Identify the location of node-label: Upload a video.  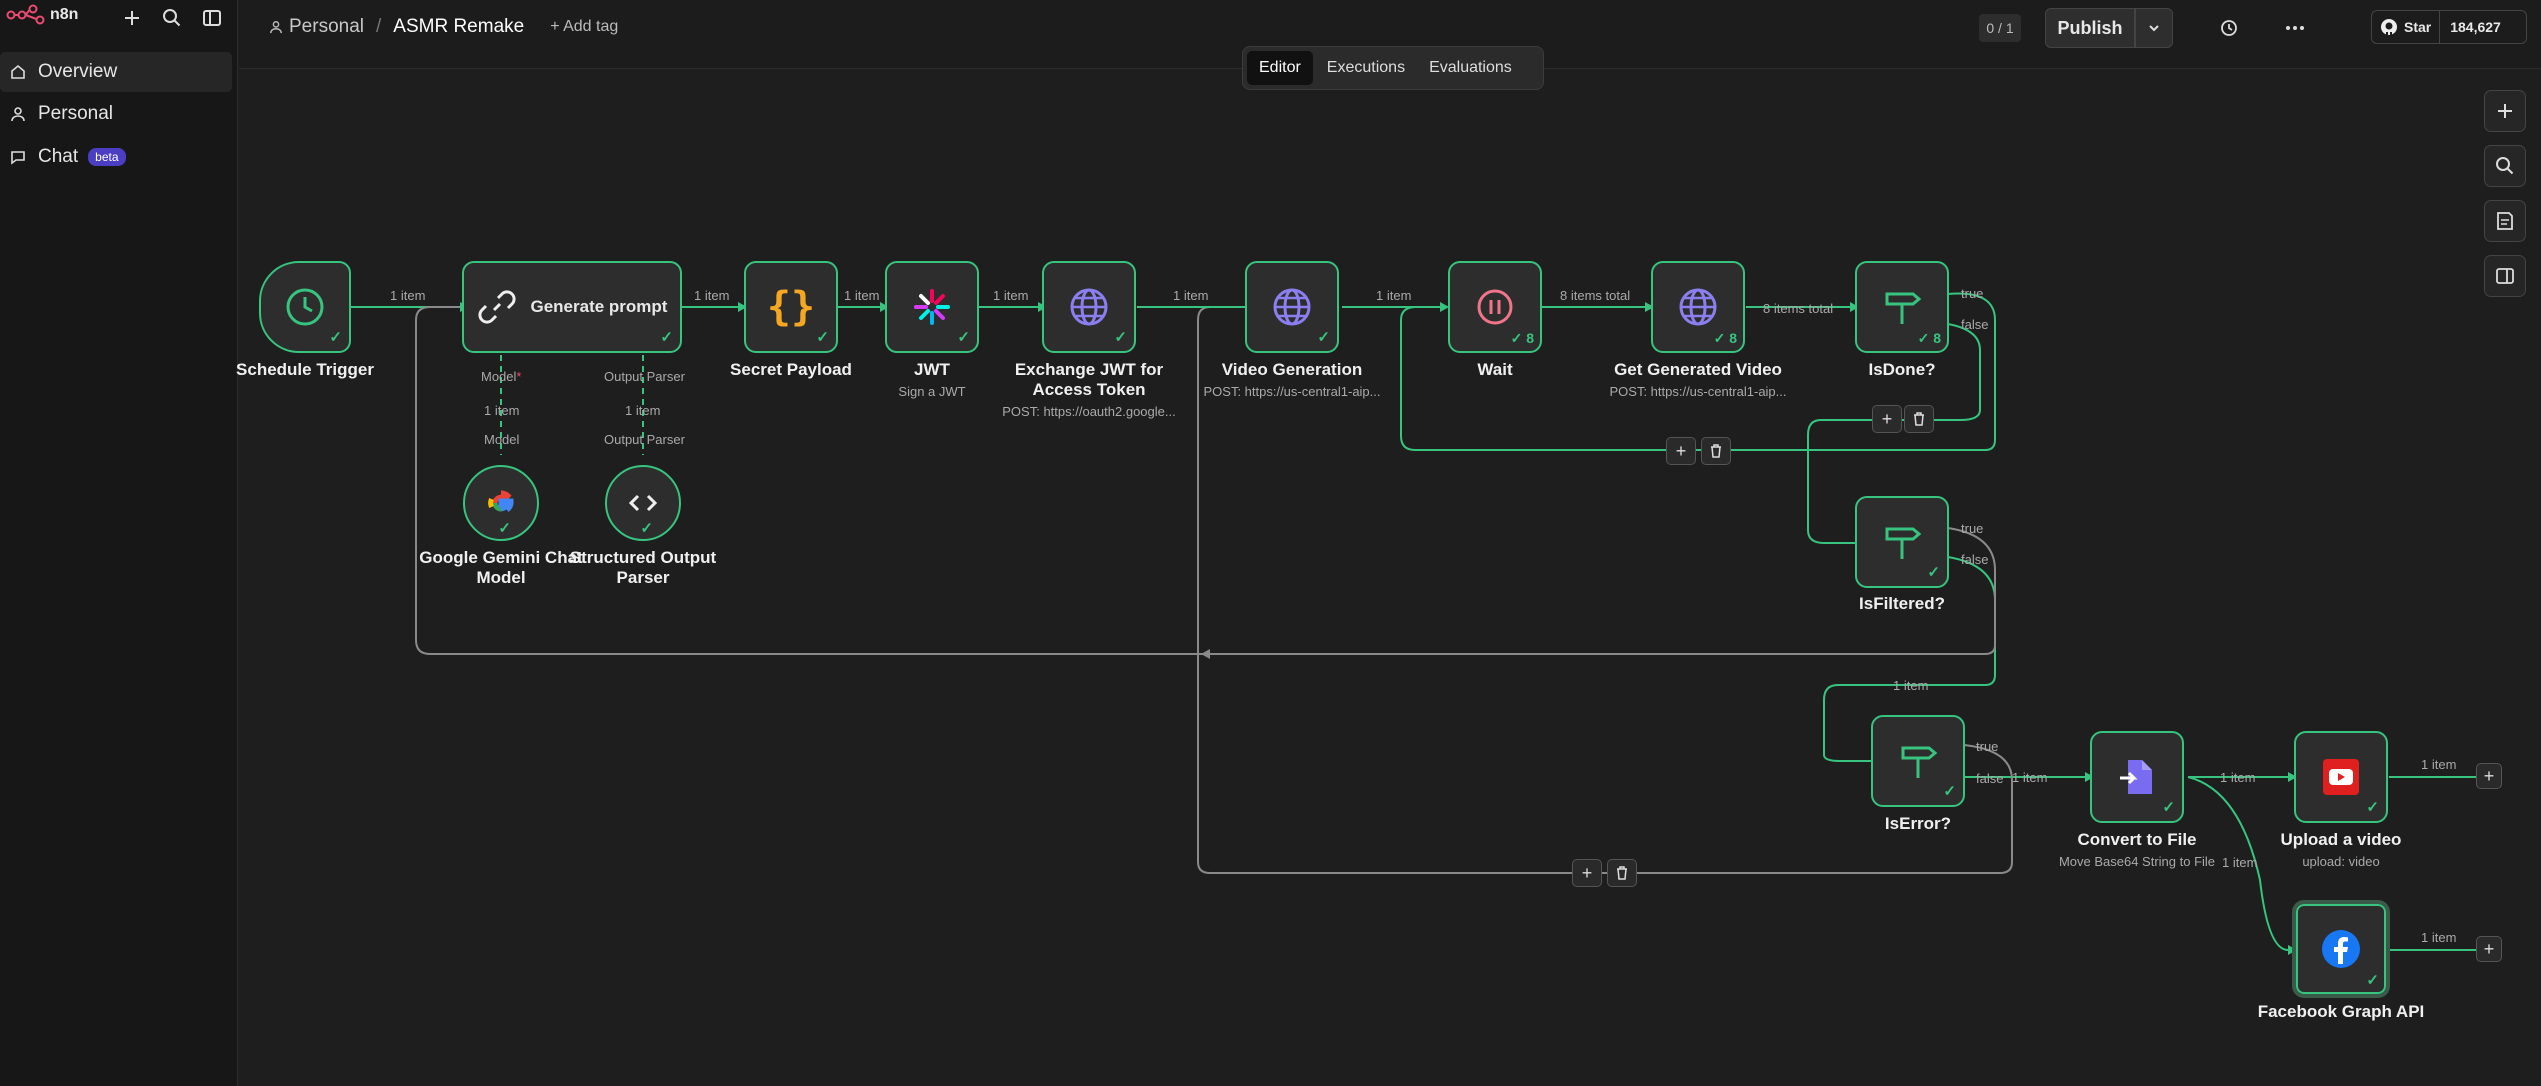
(2341, 839).